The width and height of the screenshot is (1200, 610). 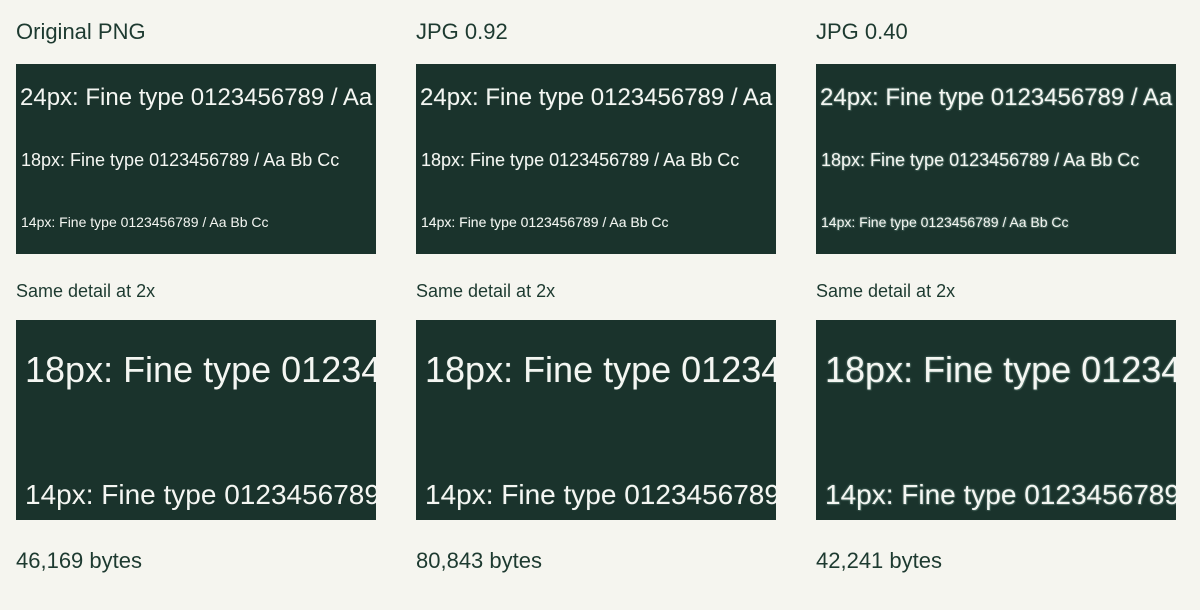 I want to click on column-title: JPG 0.92, so click(x=462, y=31).